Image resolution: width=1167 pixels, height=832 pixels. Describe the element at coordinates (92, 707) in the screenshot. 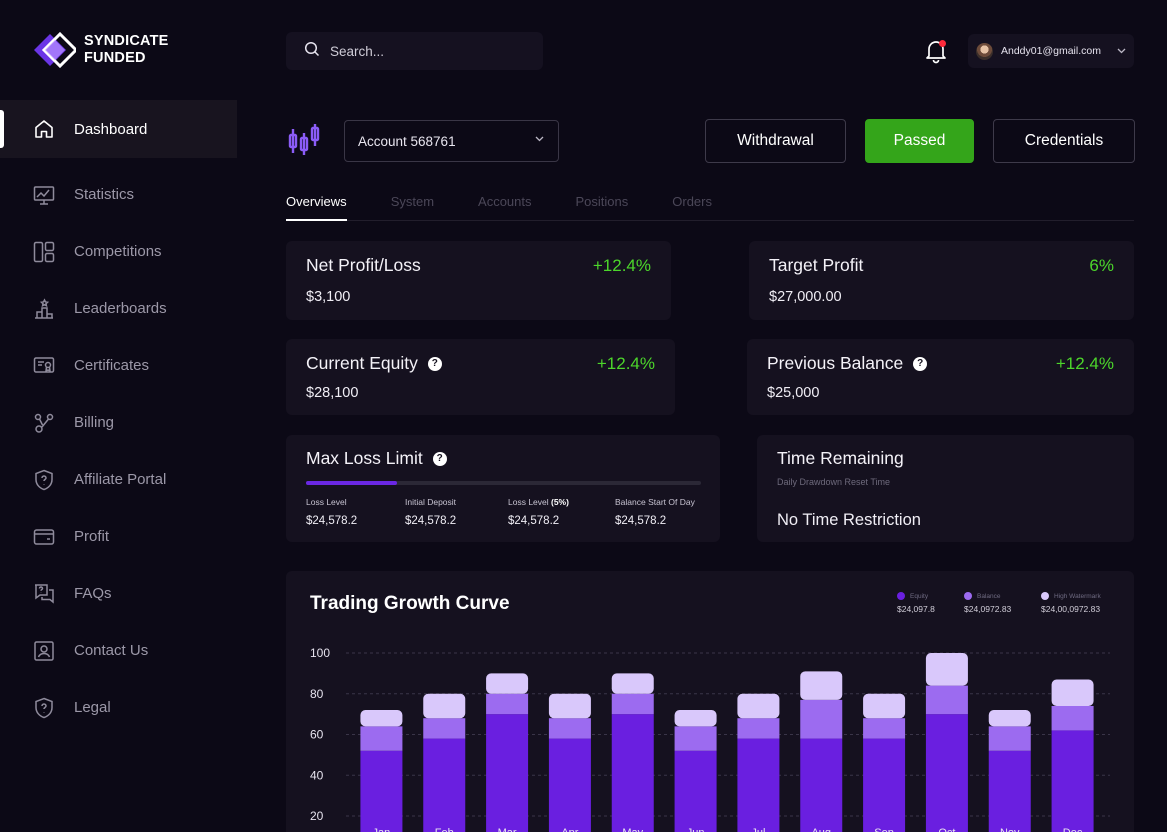

I see `sidebar-item-label: Legal` at that location.